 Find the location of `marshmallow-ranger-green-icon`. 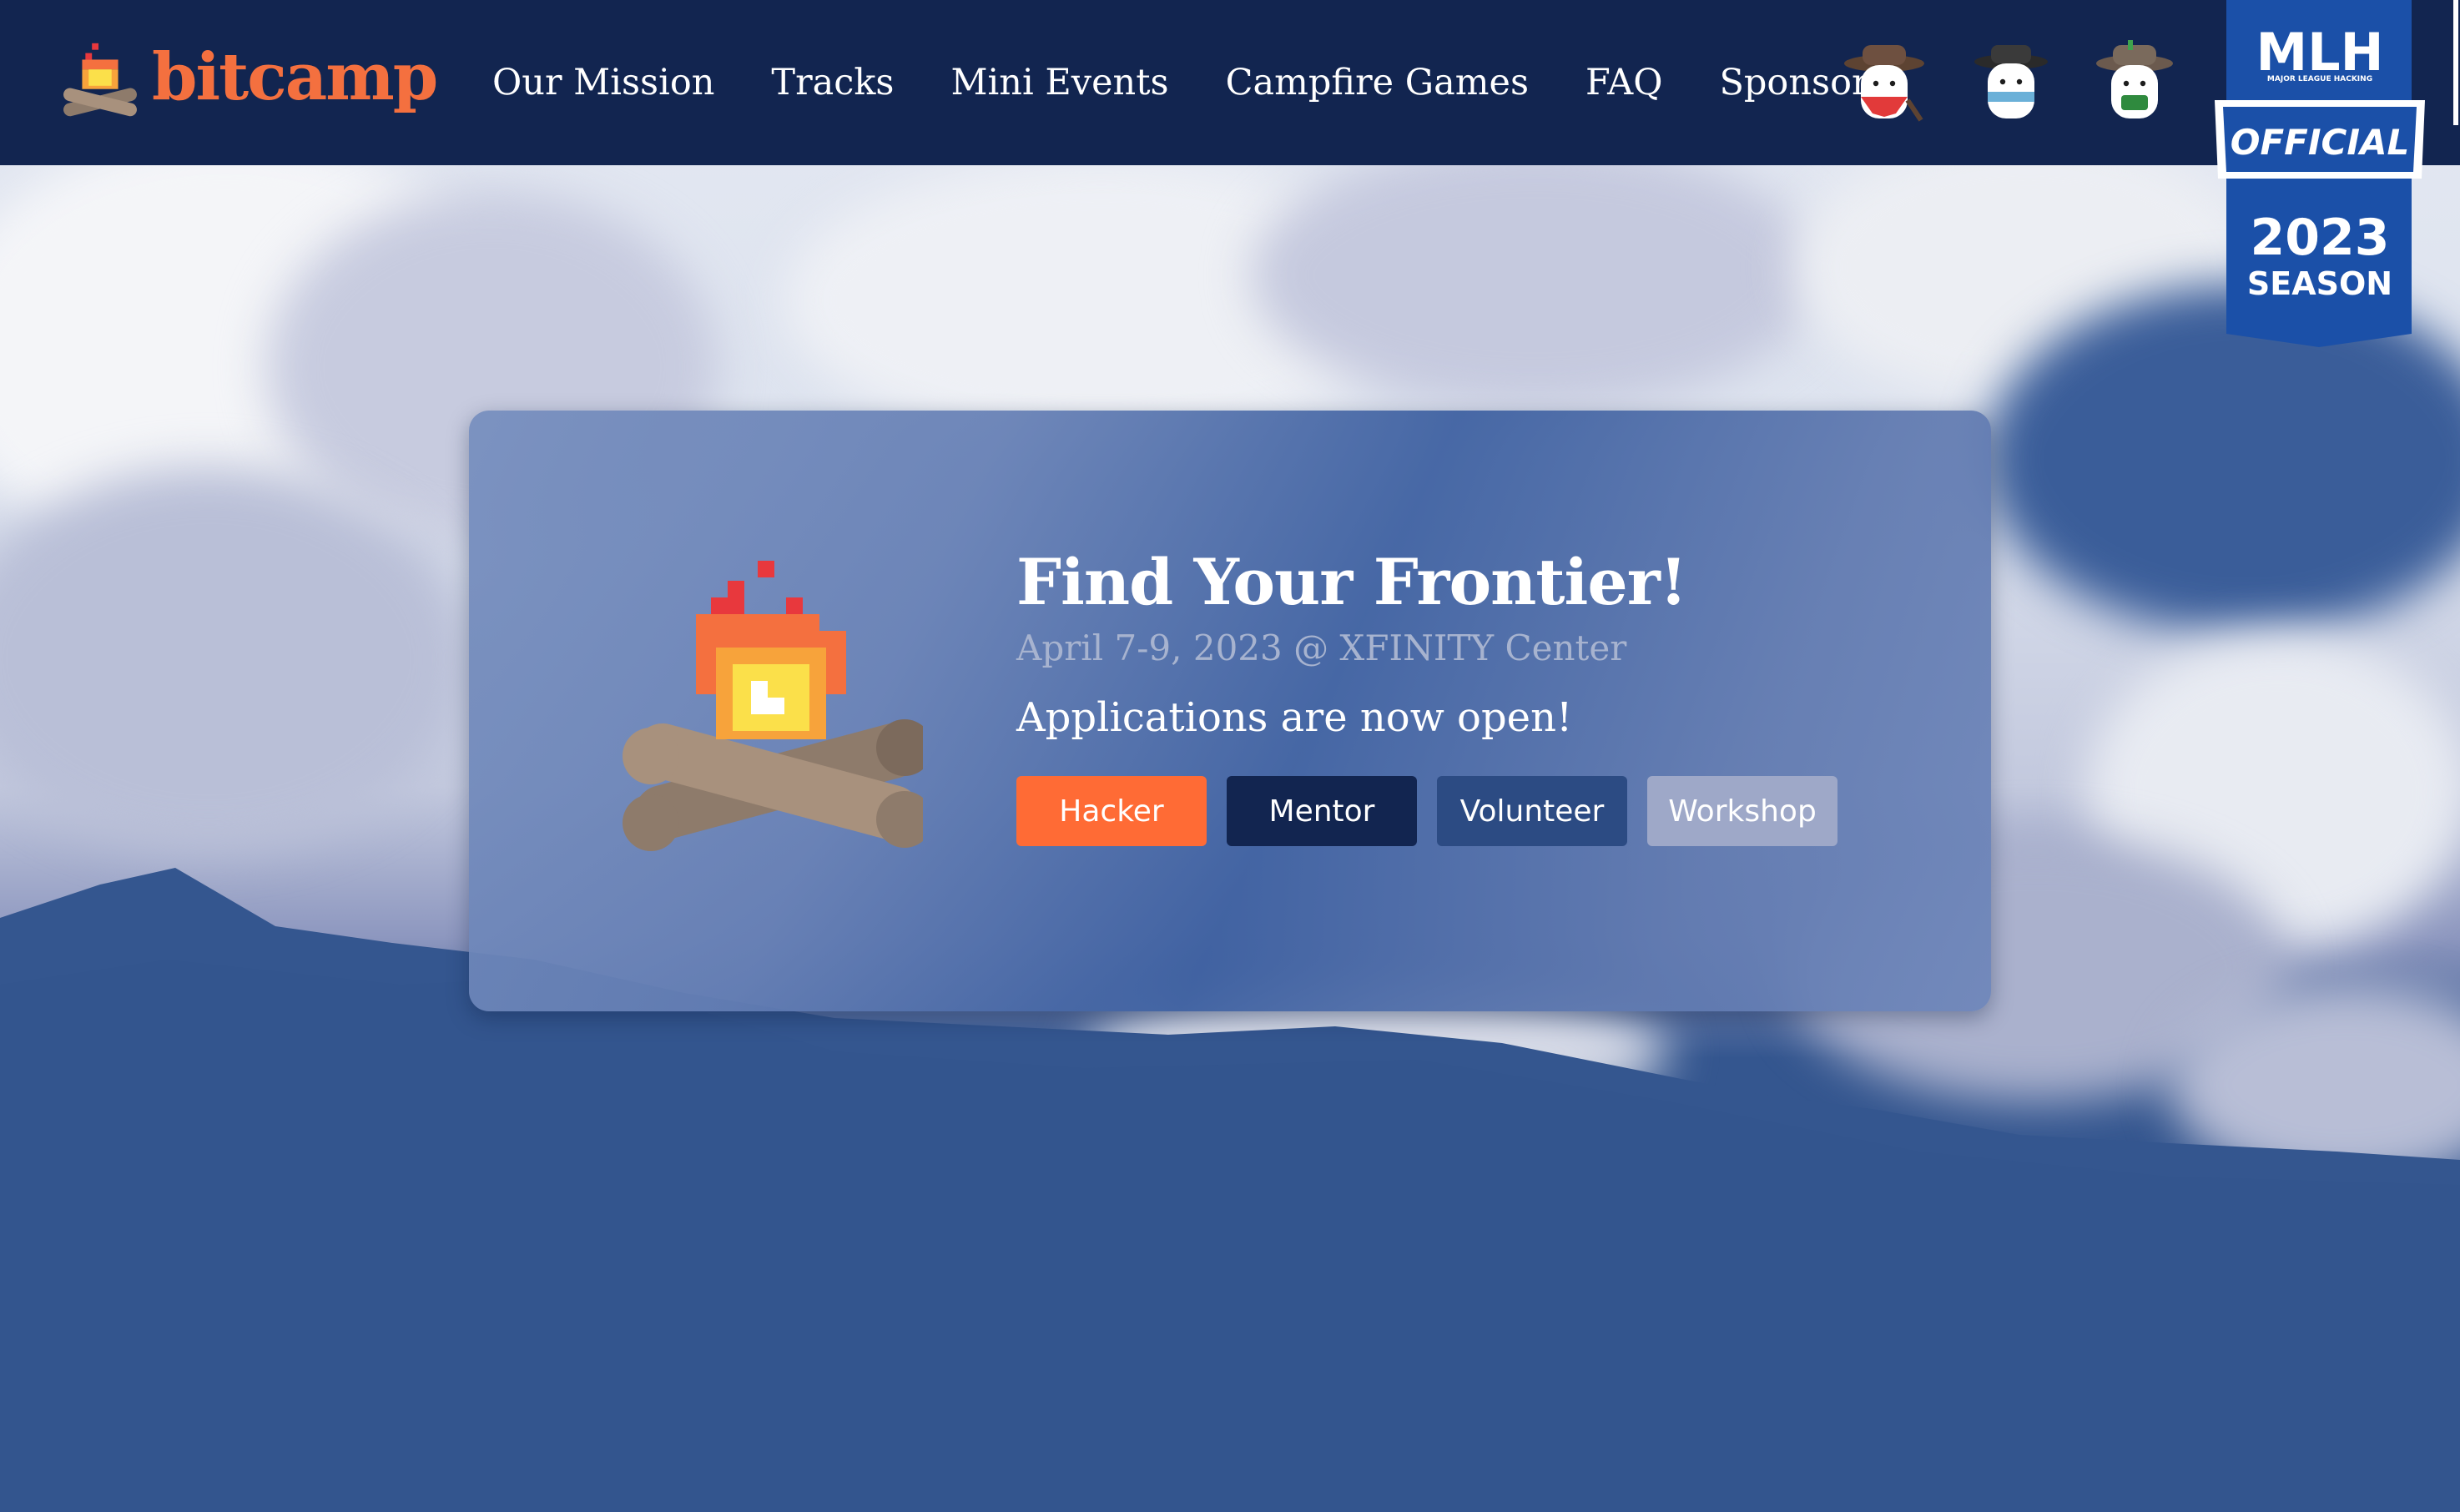

marshmallow-ranger-green-icon is located at coordinates (2134, 83).